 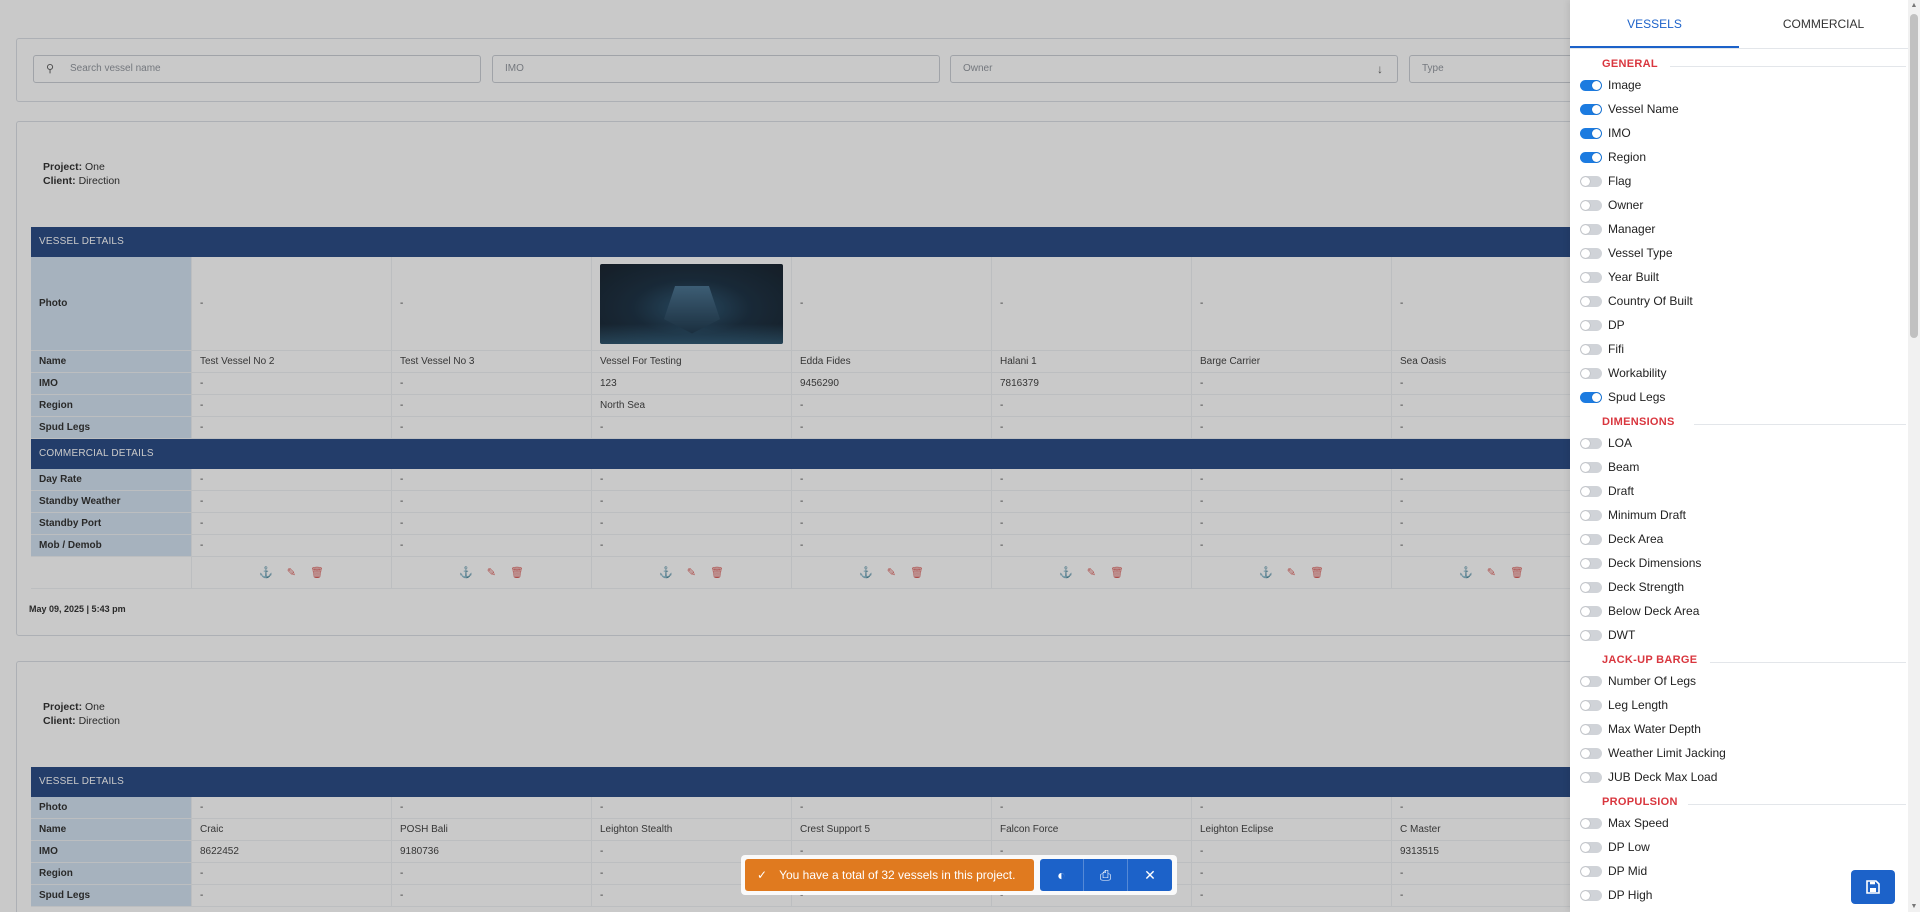 I want to click on option-label: Leg Length, so click(x=1638, y=705).